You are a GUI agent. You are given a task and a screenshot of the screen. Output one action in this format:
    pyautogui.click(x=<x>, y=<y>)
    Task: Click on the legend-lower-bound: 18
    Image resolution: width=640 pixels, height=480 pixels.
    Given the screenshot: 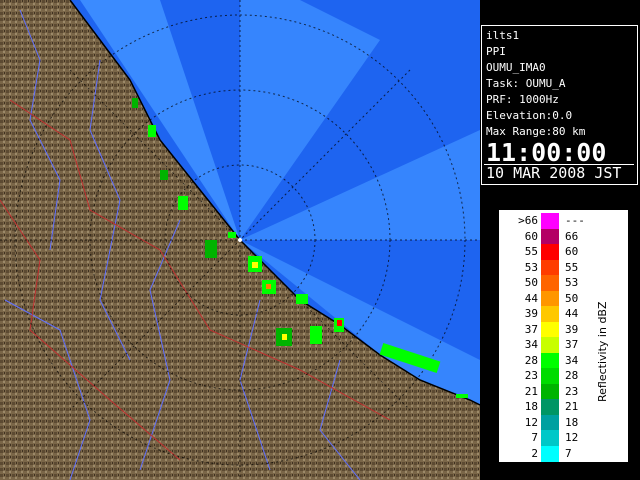 What is the action you would take?
    pyautogui.click(x=531, y=406)
    